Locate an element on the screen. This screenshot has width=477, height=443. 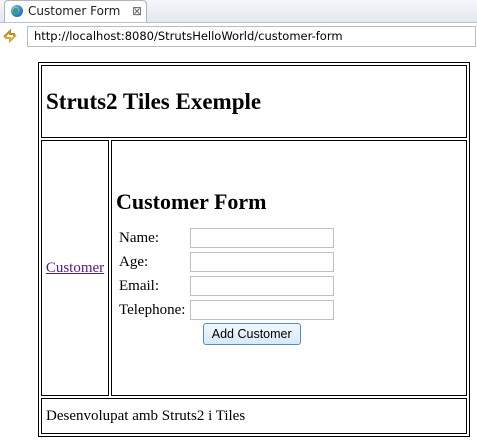
customer-menu-link: Customer is located at coordinates (75, 268).